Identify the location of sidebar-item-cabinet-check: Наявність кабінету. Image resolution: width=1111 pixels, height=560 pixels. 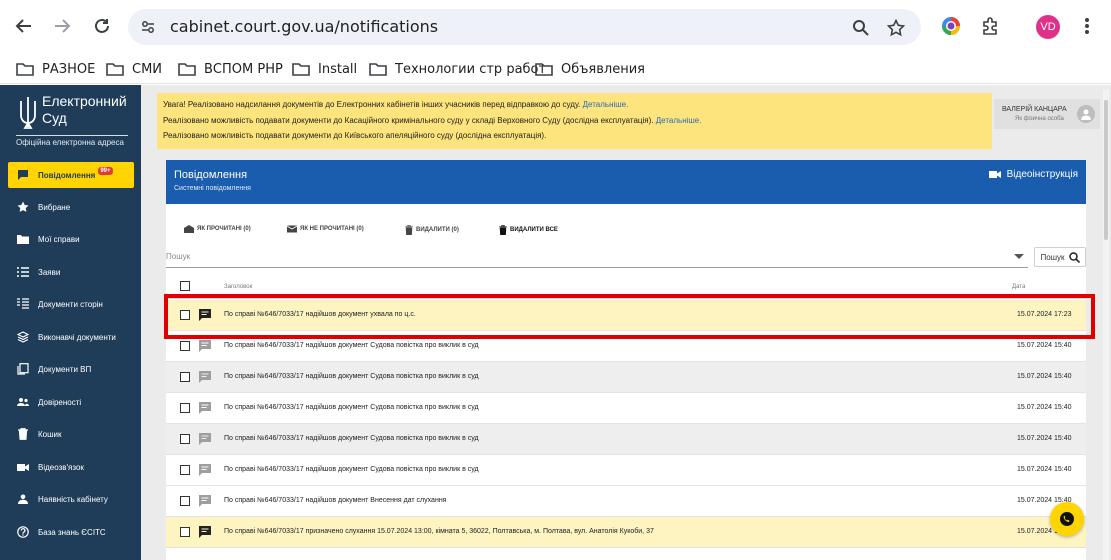
(71, 499).